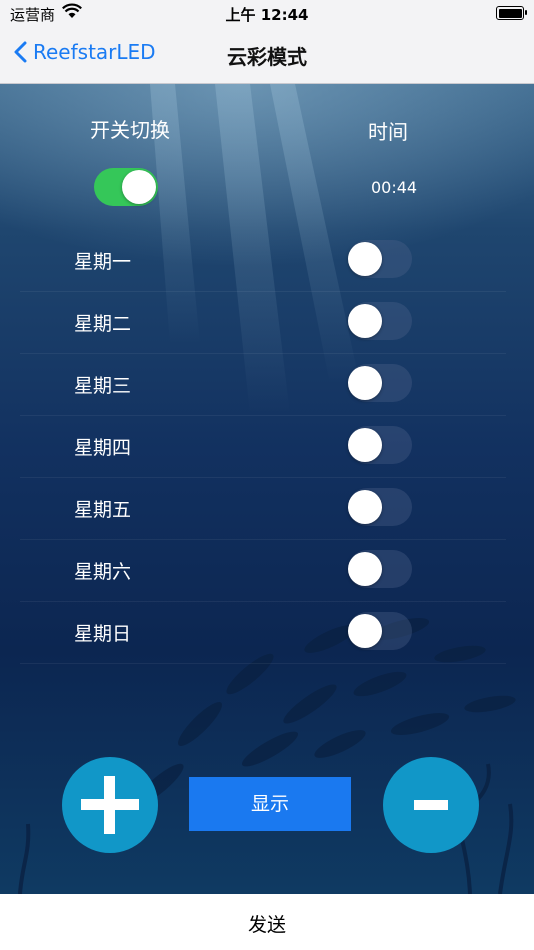 The width and height of the screenshot is (534, 950). Describe the element at coordinates (130, 130) in the screenshot. I see `switch-header: 开关切换` at that location.